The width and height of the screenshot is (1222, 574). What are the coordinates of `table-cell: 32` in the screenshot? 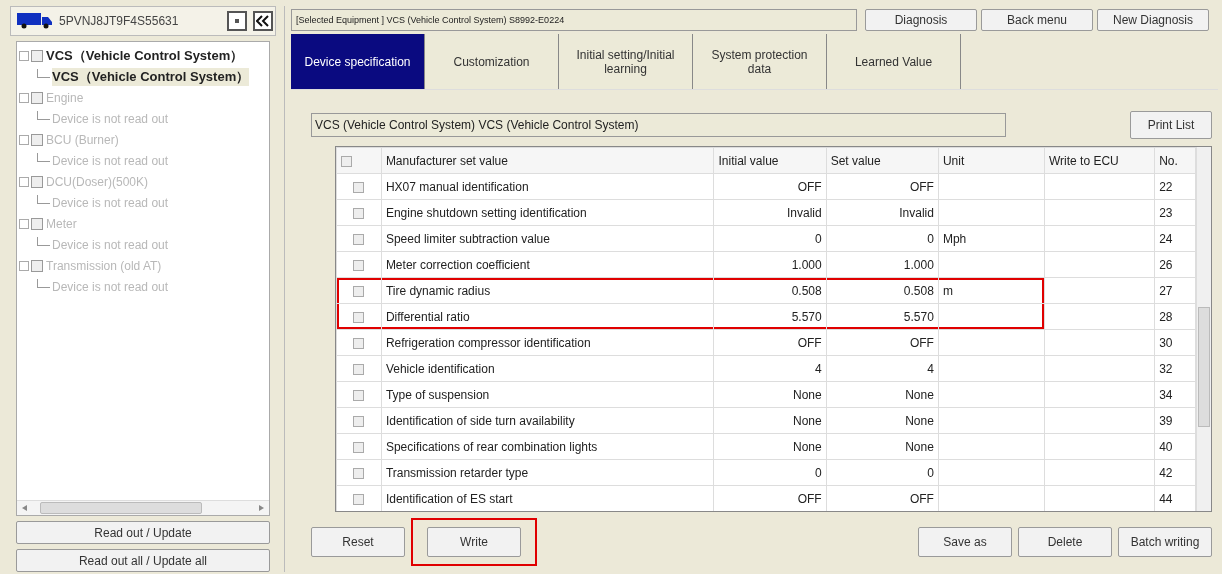 It's located at (1175, 368).